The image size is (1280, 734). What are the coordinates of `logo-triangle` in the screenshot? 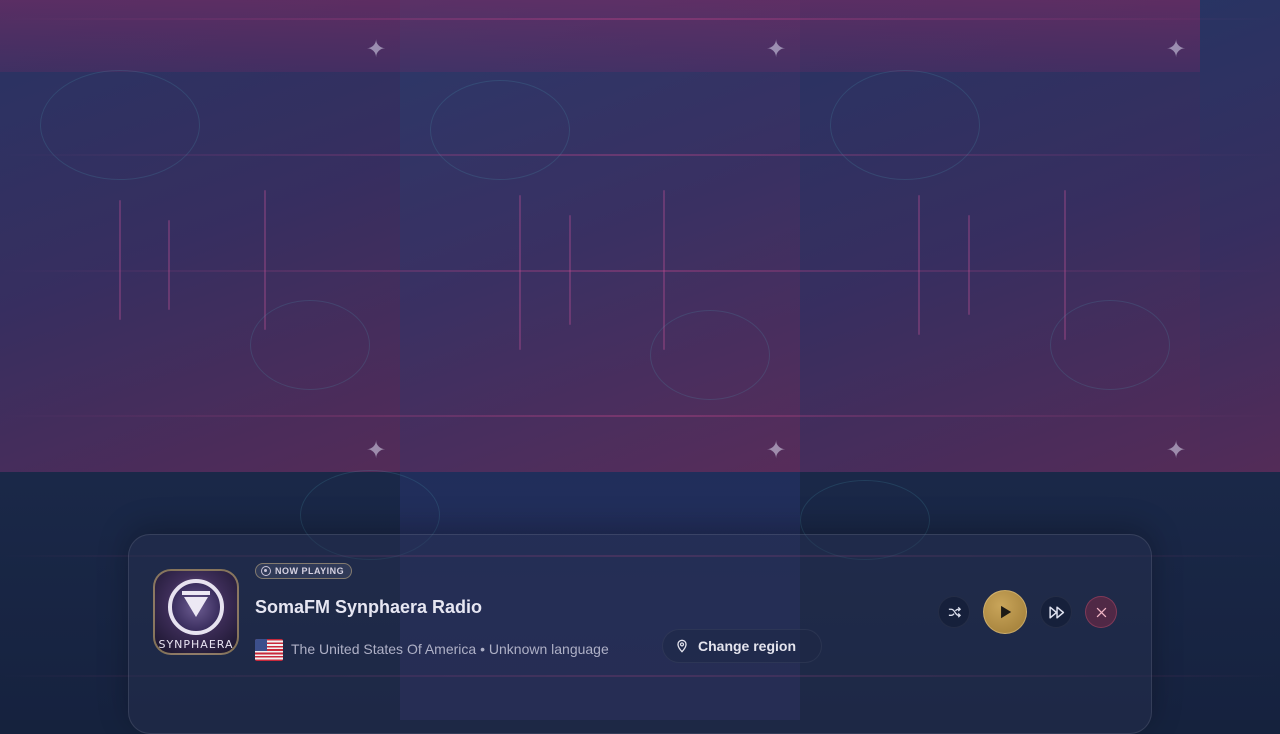 It's located at (196, 607).